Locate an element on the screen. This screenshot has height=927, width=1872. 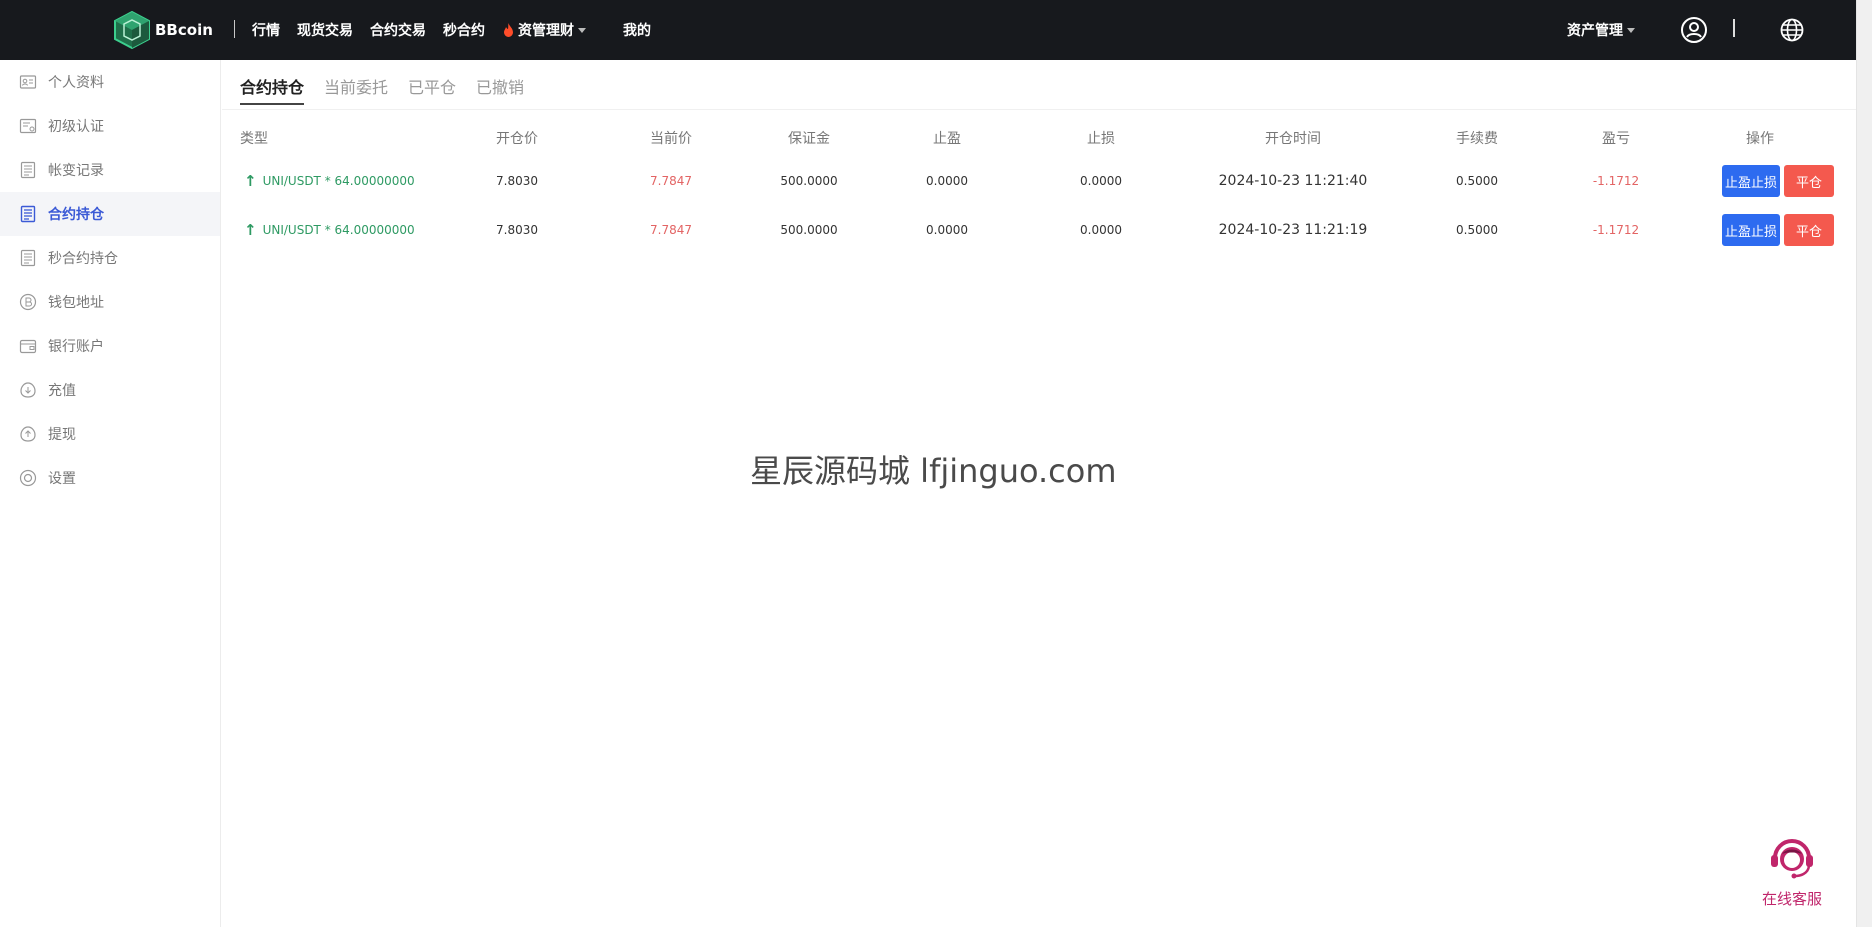
table-header: 类型 开仓价 当前价 保证金 止盈 止损 开仓时间 手续费 盈亏 操作 is located at coordinates (1039, 138).